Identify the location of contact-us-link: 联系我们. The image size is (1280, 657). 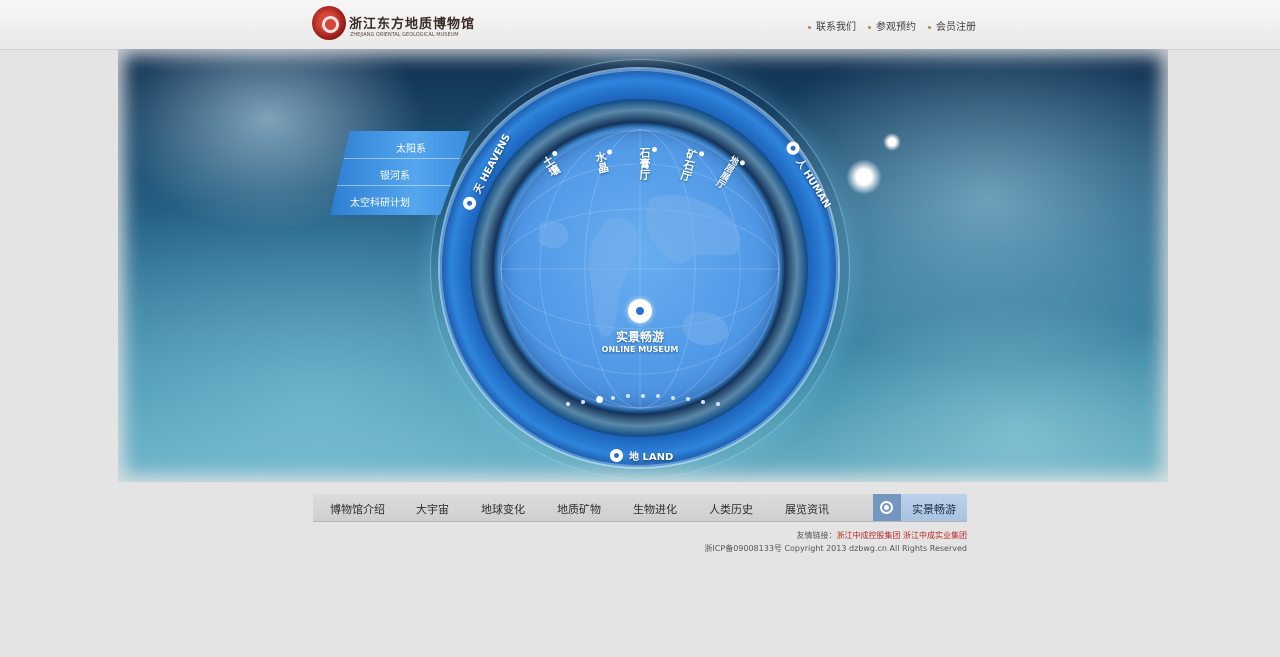
(832, 25).